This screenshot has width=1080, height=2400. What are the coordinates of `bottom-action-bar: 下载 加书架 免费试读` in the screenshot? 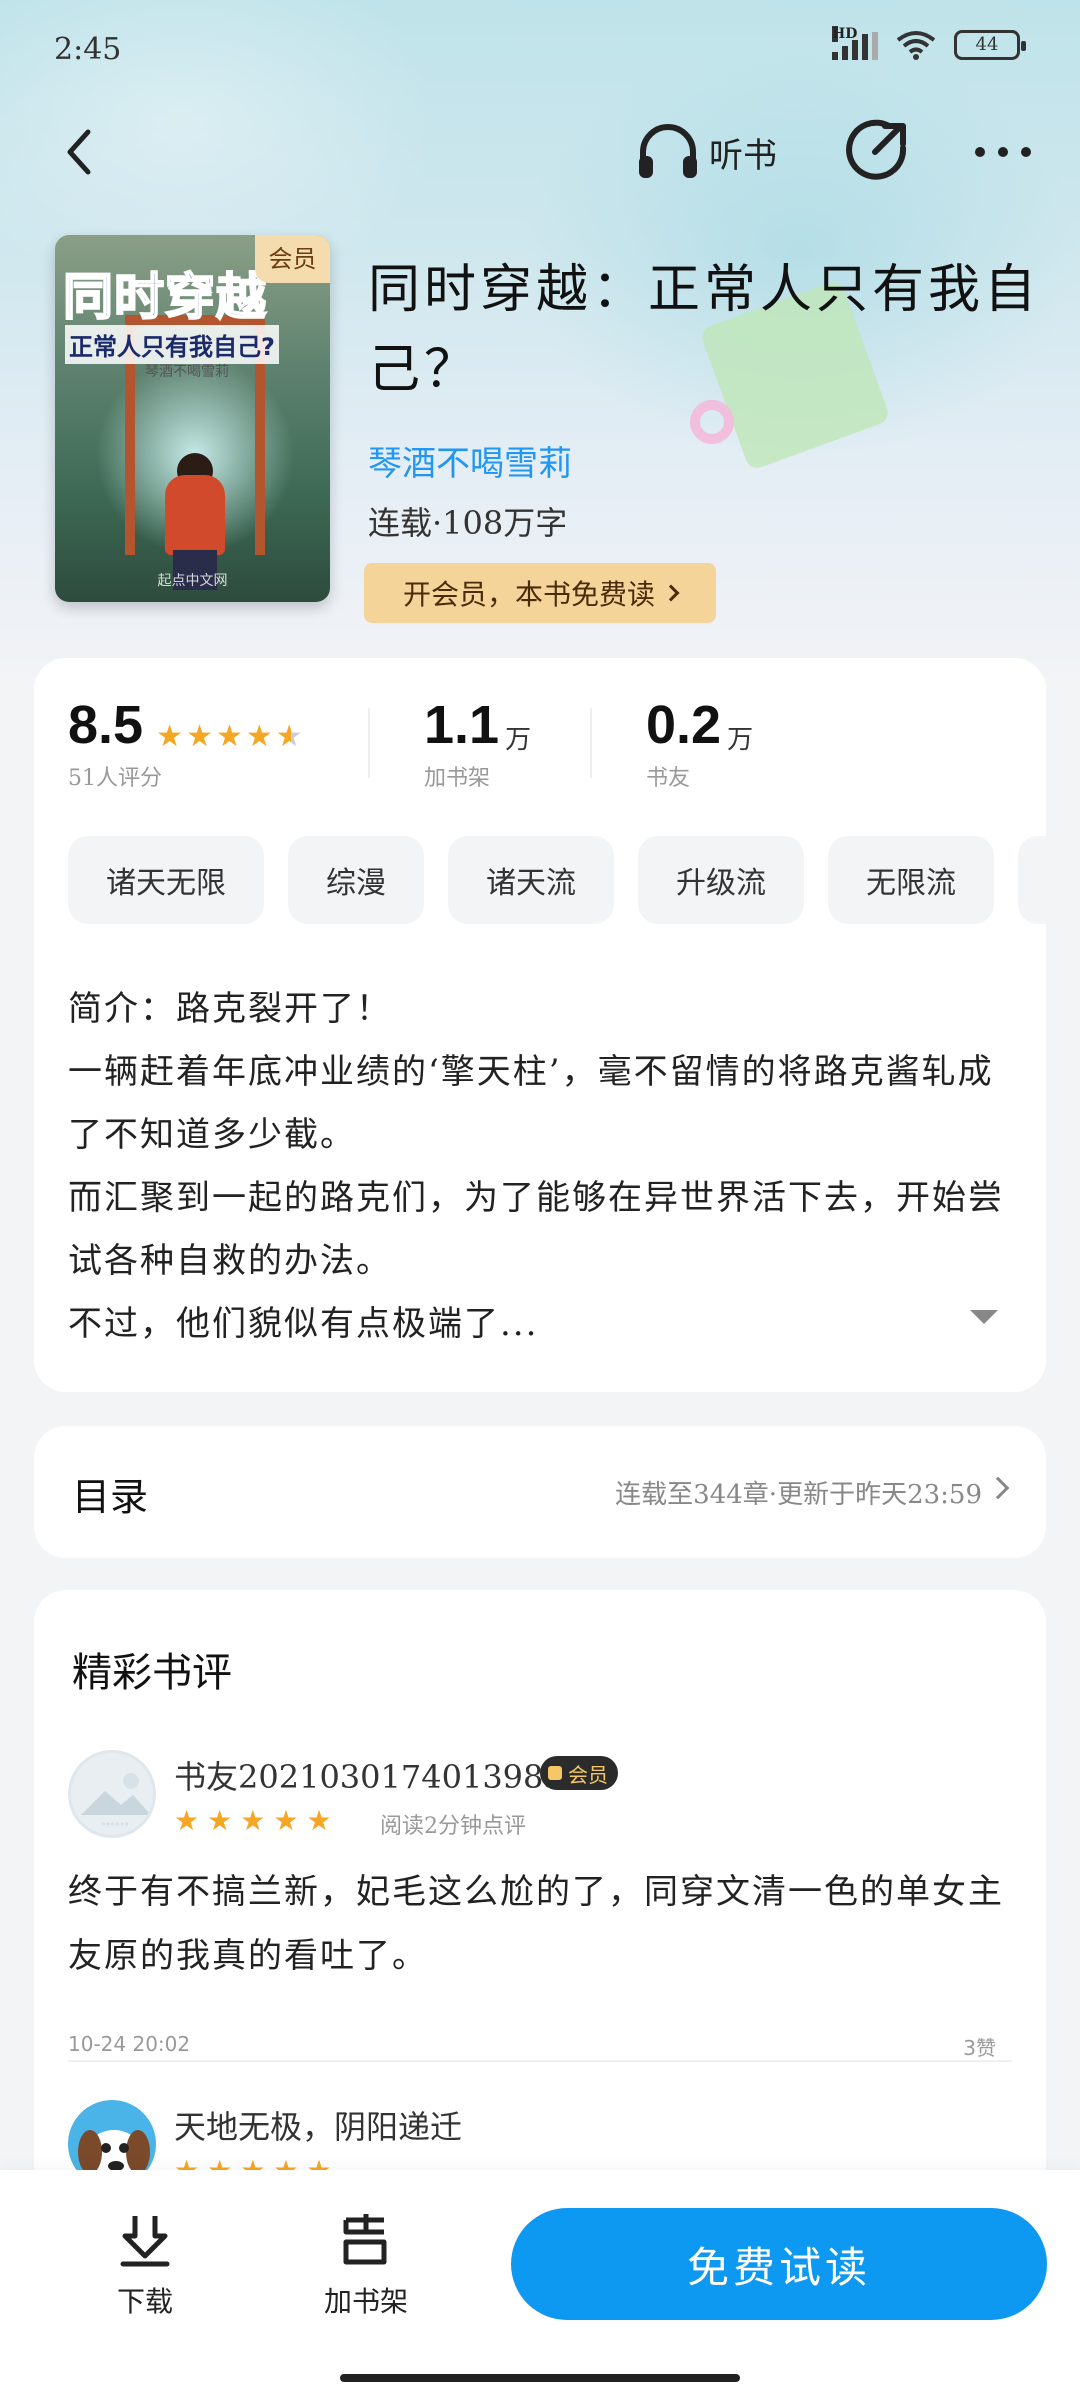 It's located at (540, 2285).